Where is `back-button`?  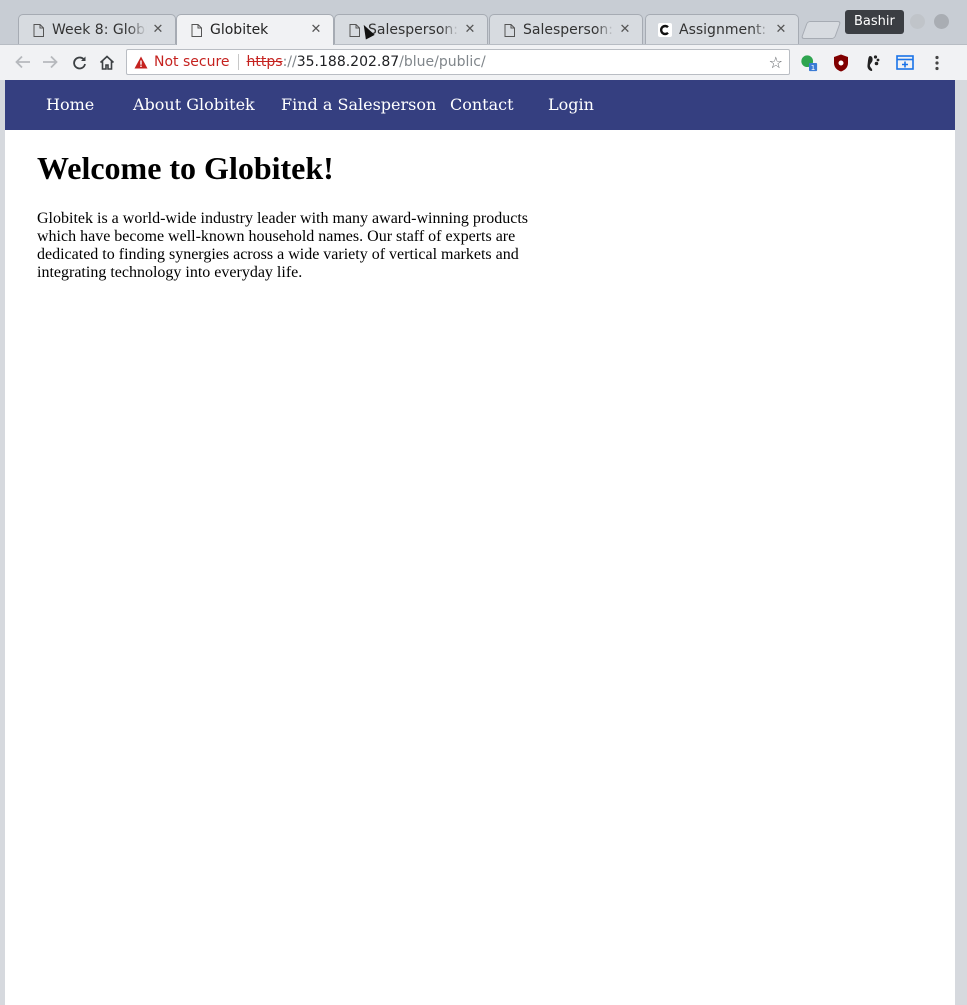 back-button is located at coordinates (23, 62).